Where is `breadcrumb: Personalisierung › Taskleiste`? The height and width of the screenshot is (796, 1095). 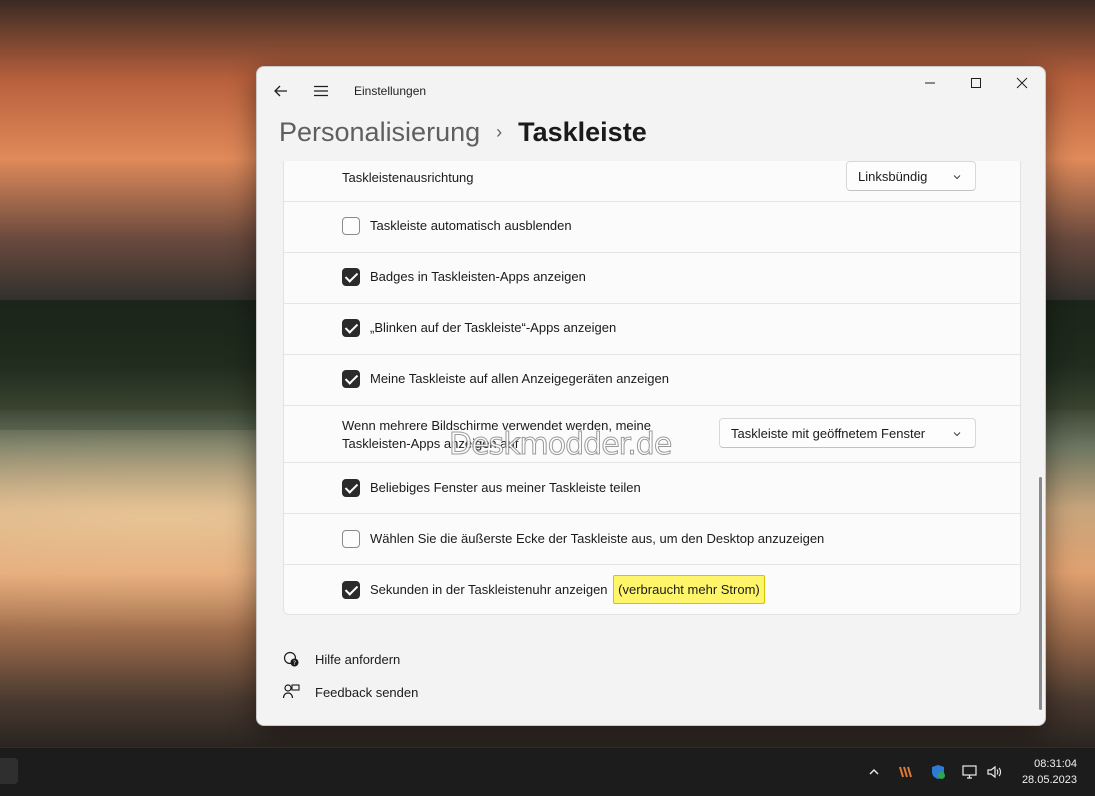
breadcrumb: Personalisierung › Taskleiste is located at coordinates (463, 132).